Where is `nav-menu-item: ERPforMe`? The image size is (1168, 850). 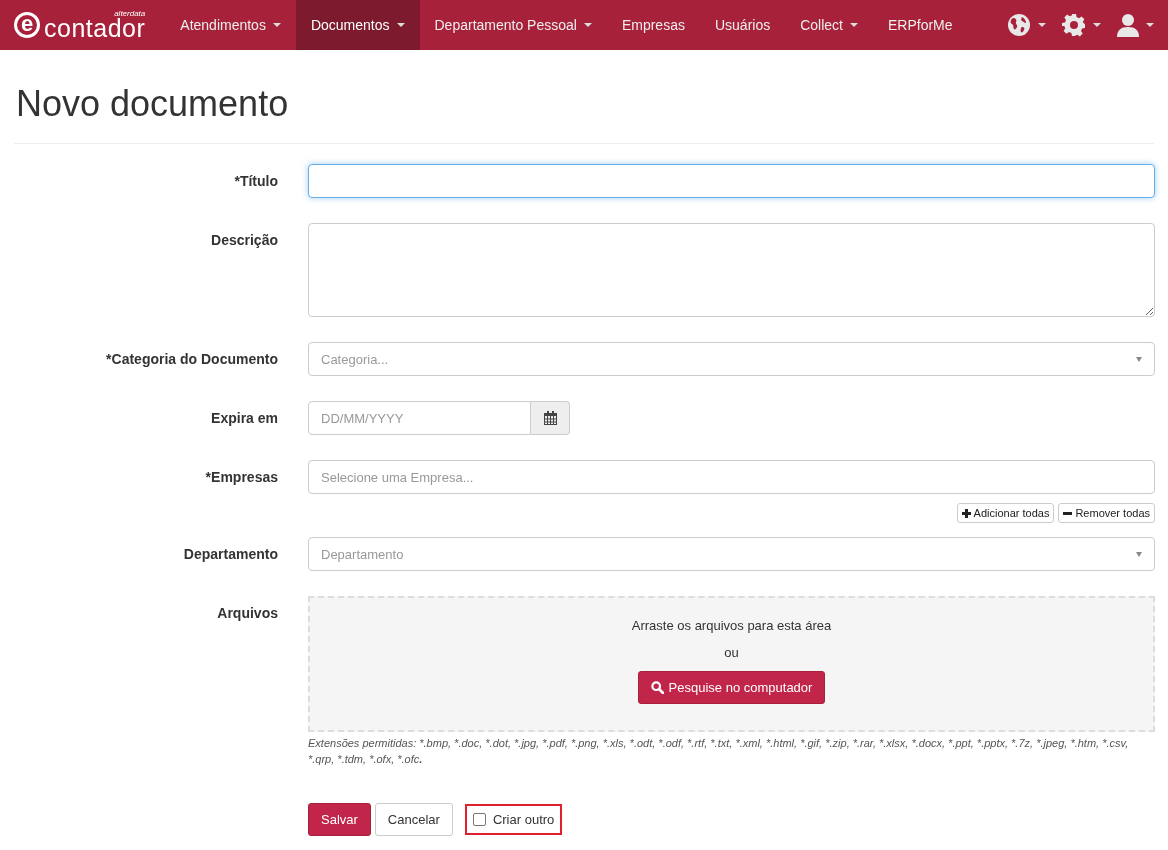 nav-menu-item: ERPforMe is located at coordinates (920, 25).